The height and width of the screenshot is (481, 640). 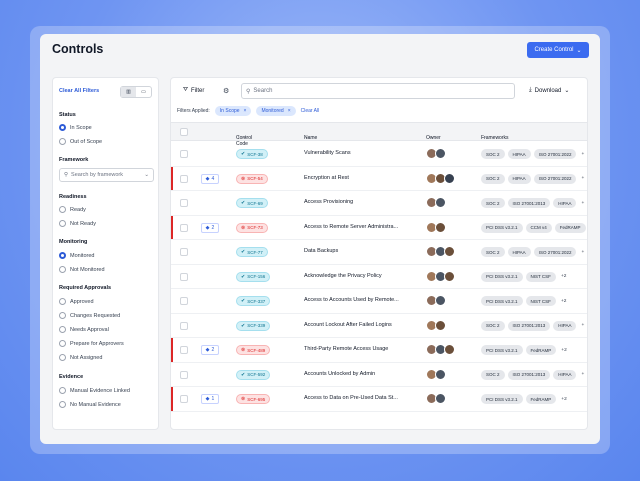 I want to click on control-code-badge: ⊗ SCF-489, so click(x=253, y=350).